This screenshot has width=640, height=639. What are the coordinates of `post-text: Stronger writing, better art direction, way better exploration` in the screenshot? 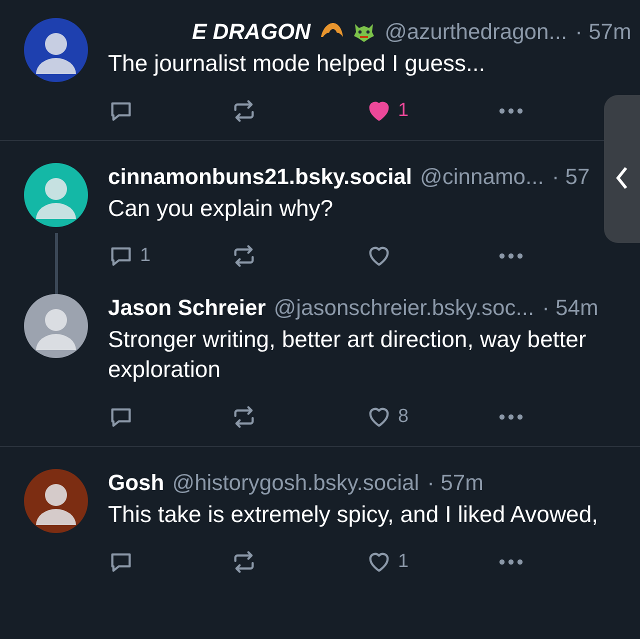 It's located at (348, 354).